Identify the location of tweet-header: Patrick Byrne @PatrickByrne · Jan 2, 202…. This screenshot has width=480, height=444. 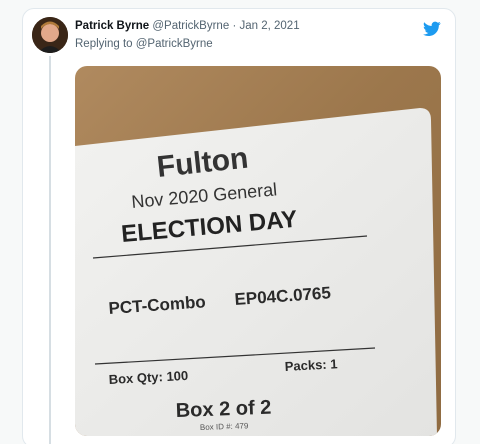
(187, 26).